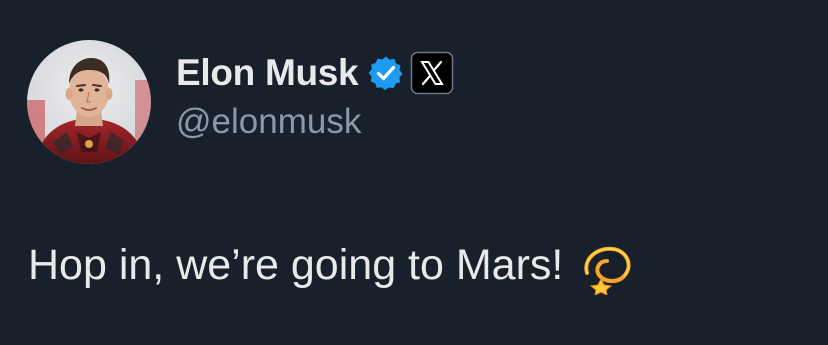 The height and width of the screenshot is (345, 828). What do you see at coordinates (432, 73) in the screenshot?
I see `x-logo-icon` at bounding box center [432, 73].